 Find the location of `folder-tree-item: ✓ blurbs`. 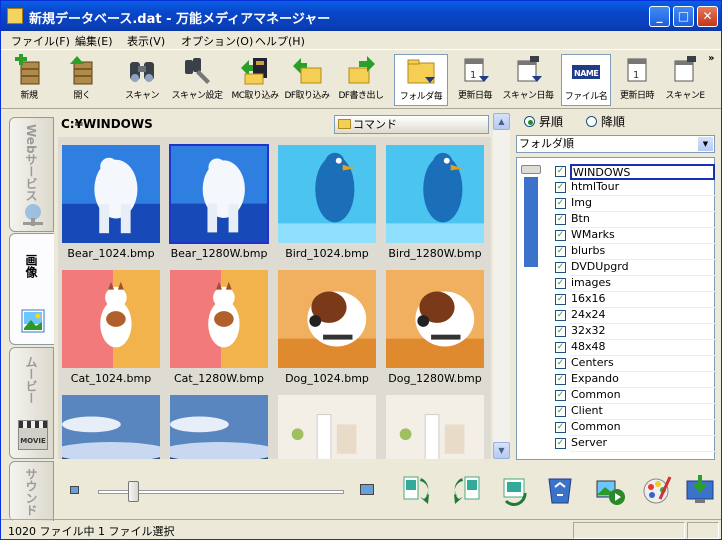

folder-tree-item: ✓ blurbs is located at coordinates (635, 252).